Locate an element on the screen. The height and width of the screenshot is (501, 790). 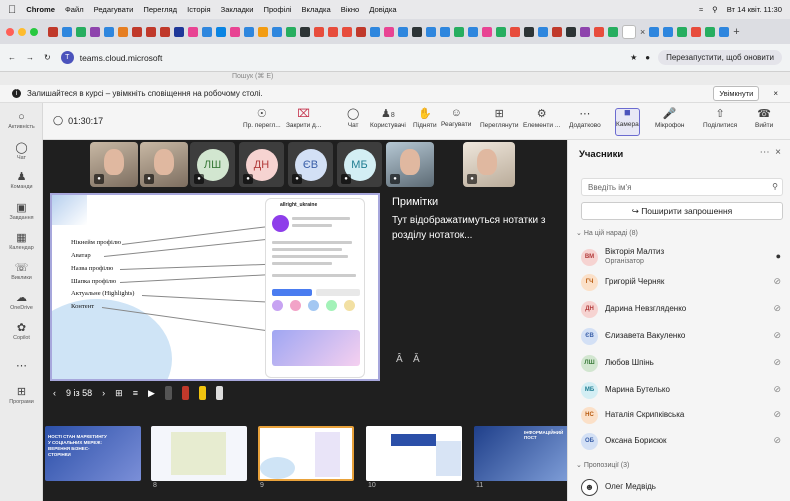
menu-edit: Редагувати is located at coordinates (114, 9).